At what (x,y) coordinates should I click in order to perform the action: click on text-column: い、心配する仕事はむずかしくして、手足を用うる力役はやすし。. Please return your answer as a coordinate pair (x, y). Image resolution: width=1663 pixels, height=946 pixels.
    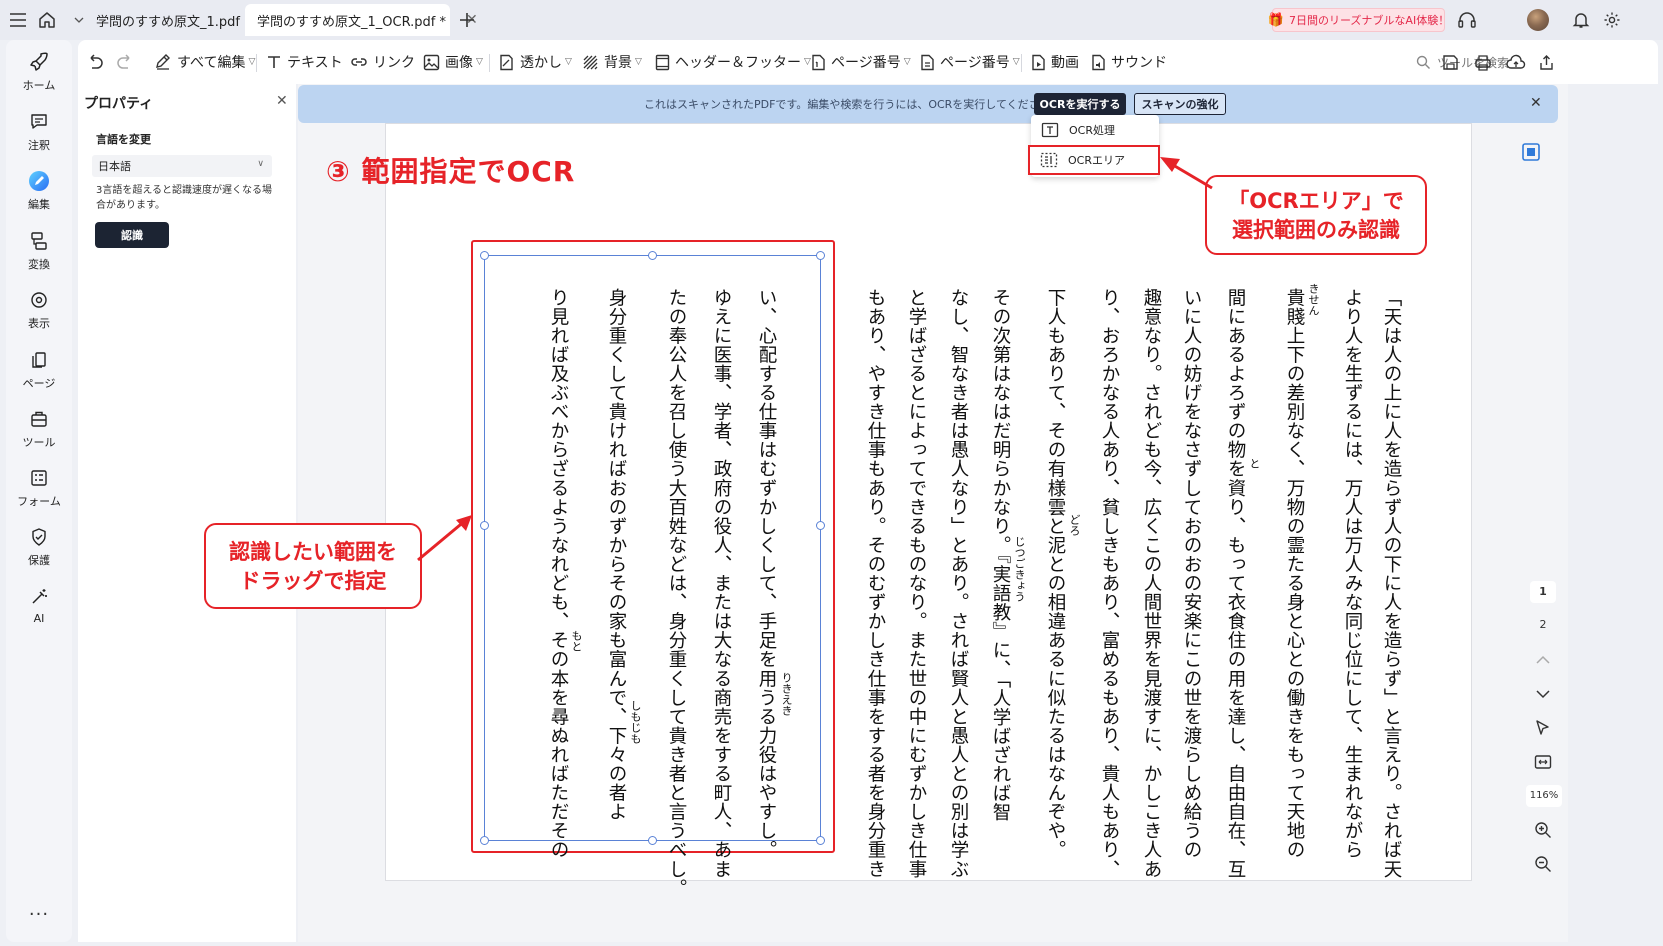
    Looking at the image, I should click on (766, 574).